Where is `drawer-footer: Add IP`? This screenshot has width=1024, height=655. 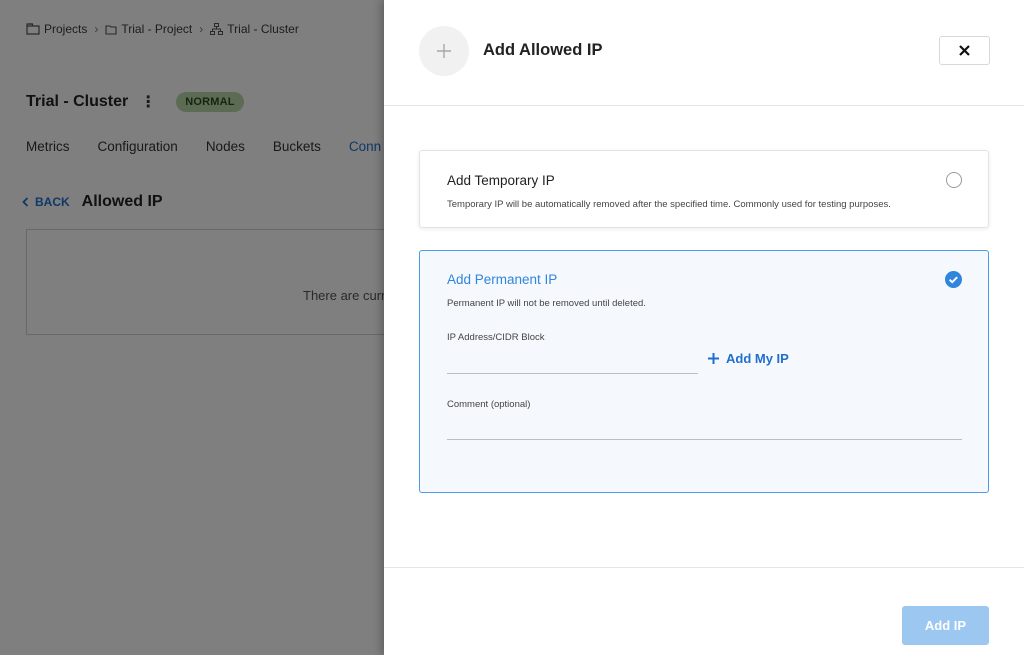 drawer-footer: Add IP is located at coordinates (704, 611).